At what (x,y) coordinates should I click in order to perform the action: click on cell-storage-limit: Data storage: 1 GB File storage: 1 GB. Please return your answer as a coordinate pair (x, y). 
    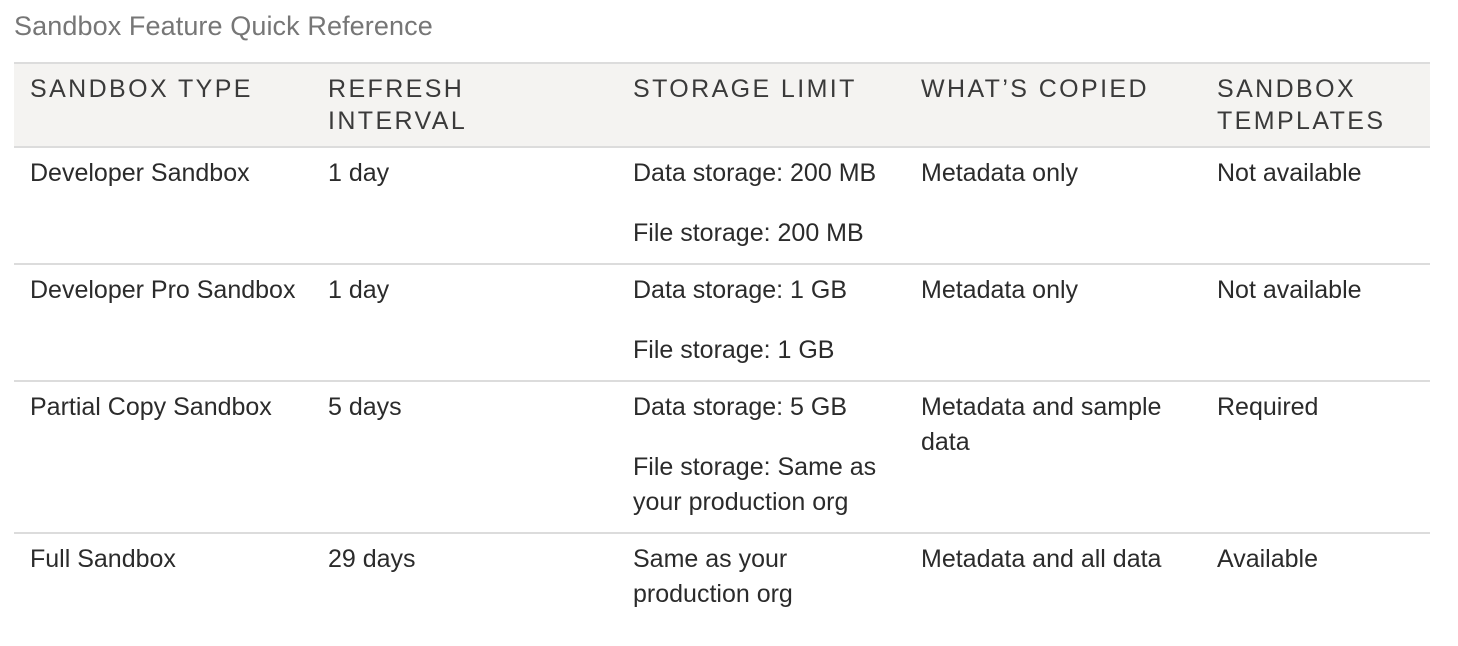
    Looking at the image, I should click on (761, 322).